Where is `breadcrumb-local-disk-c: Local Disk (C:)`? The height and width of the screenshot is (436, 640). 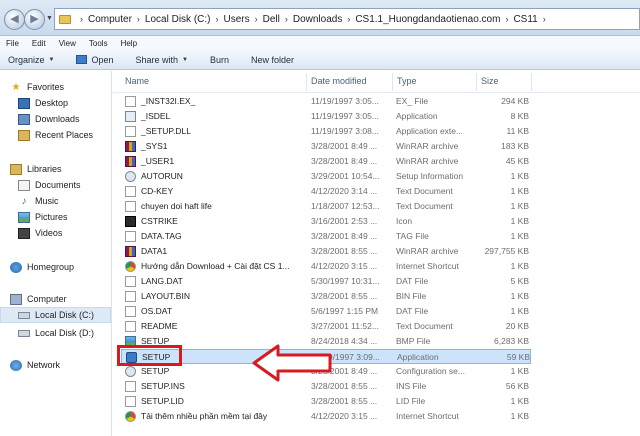
breadcrumb-local-disk-c: Local Disk (C:) is located at coordinates (178, 19).